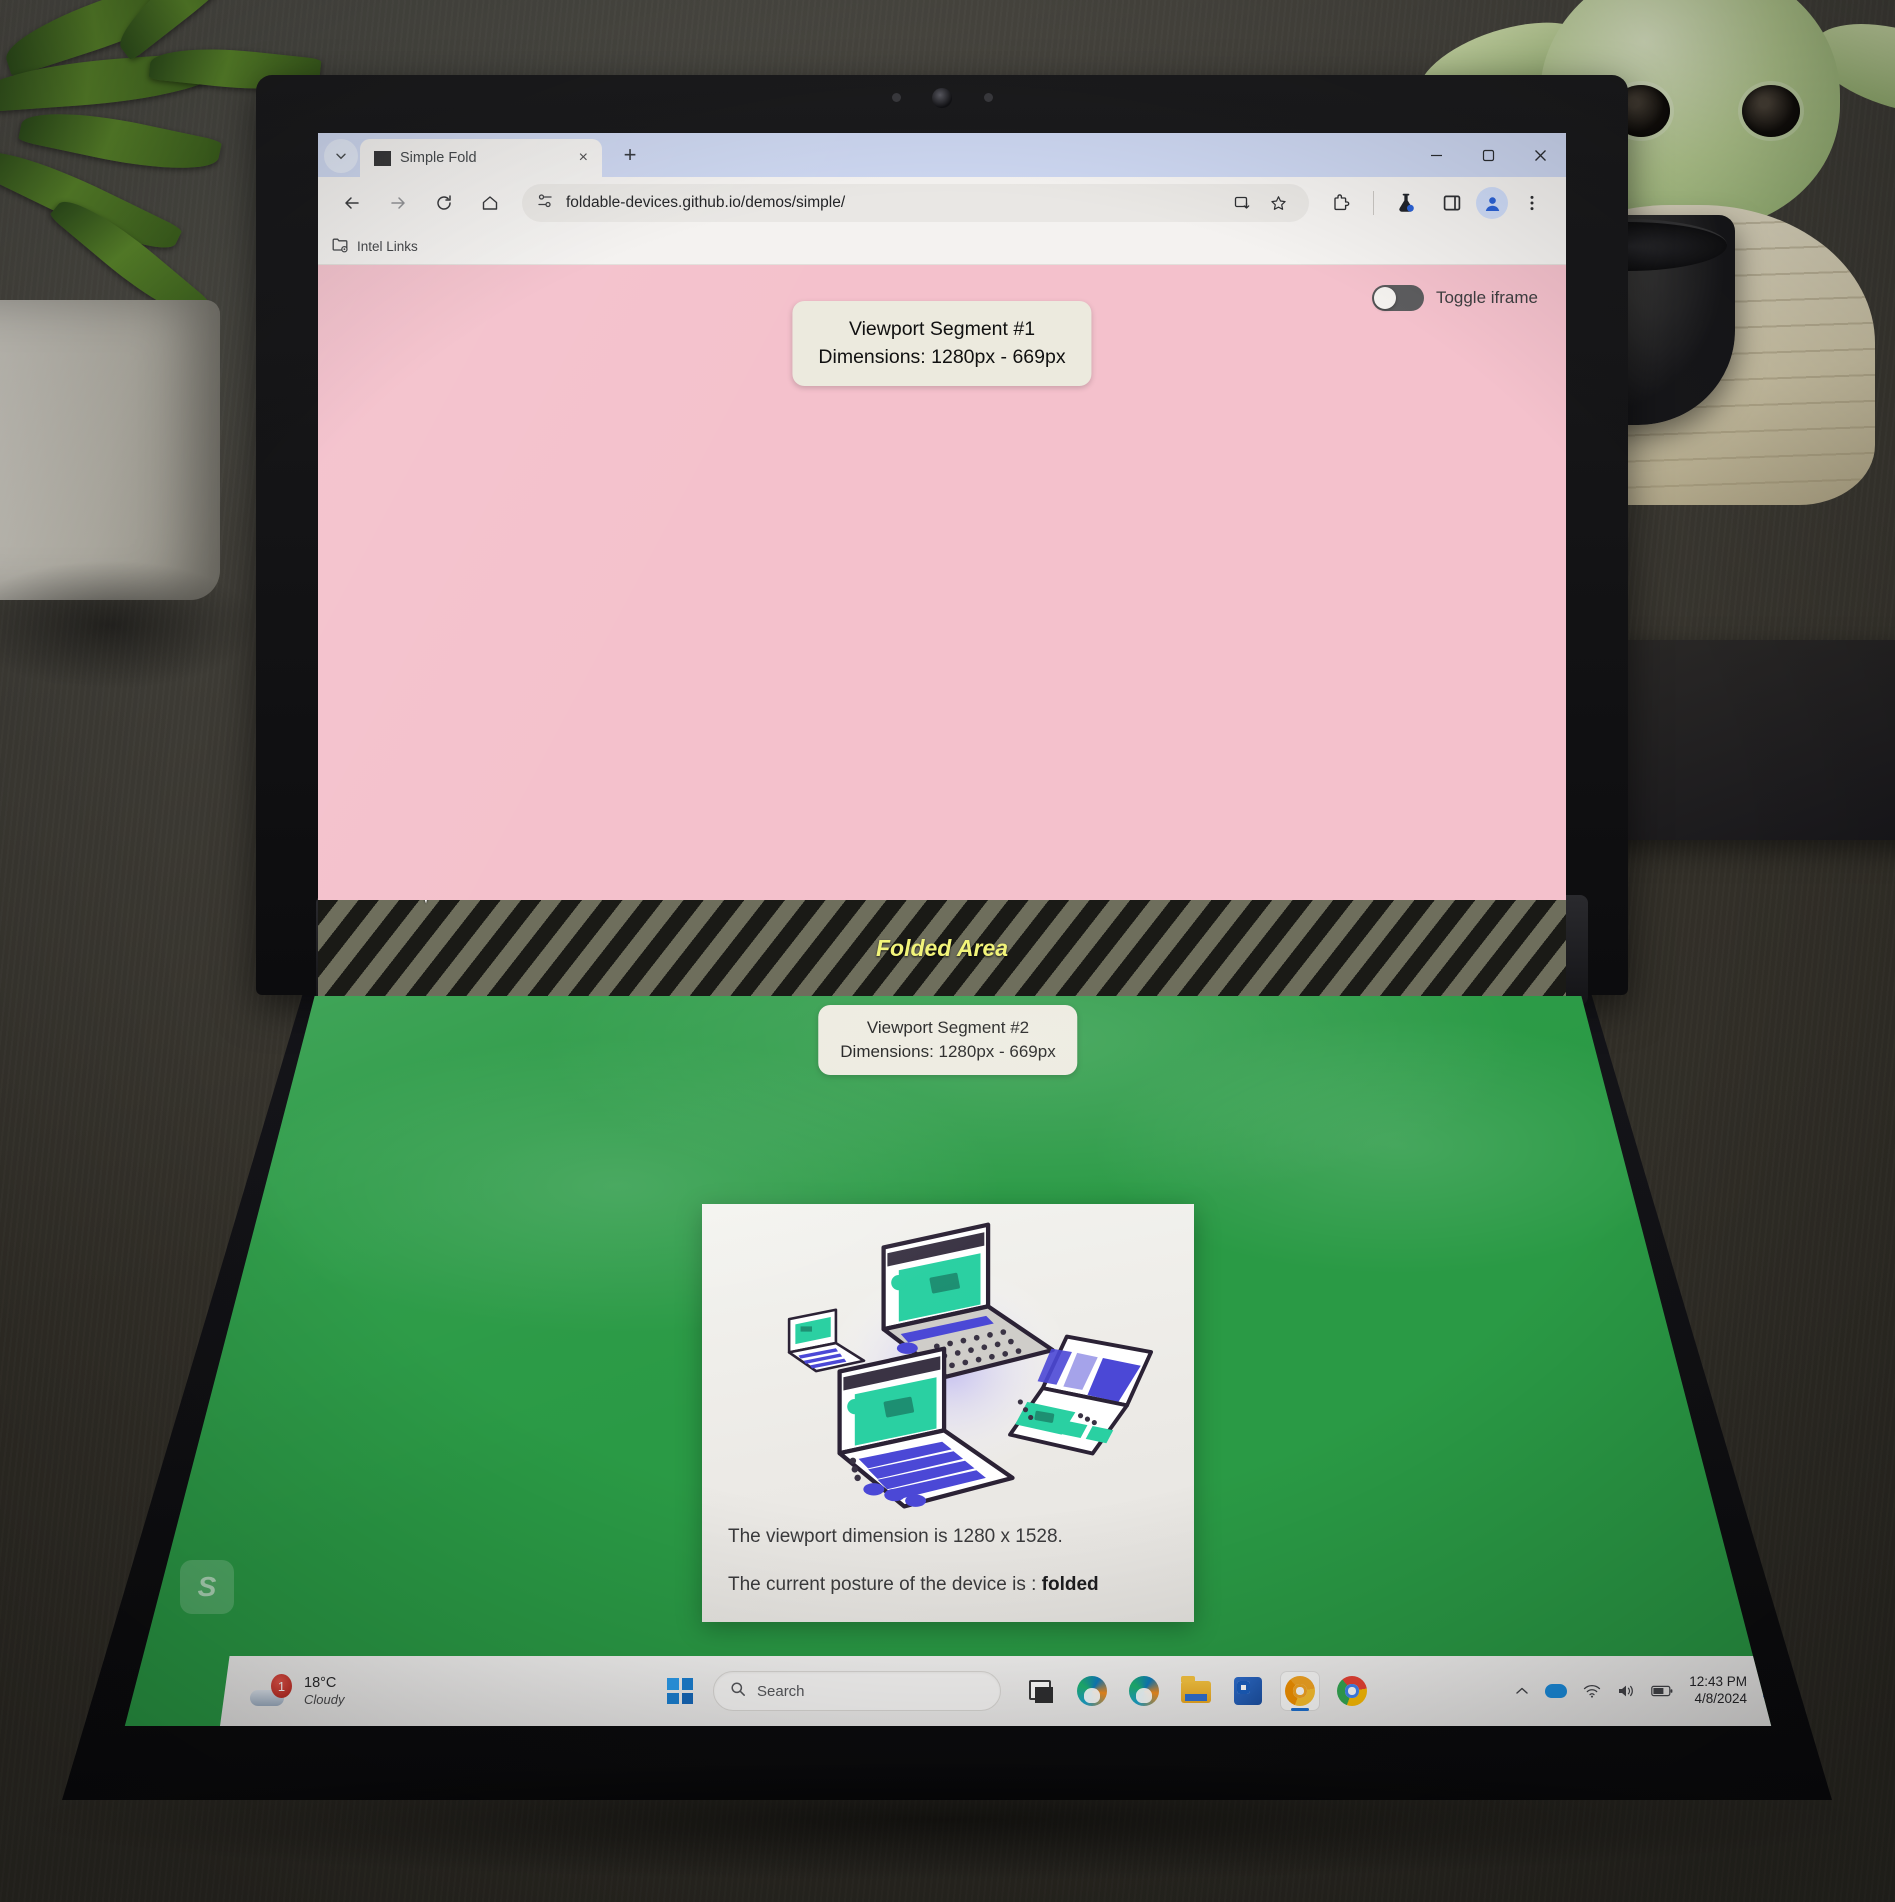 The height and width of the screenshot is (1902, 1895). Describe the element at coordinates (1352, 1691) in the screenshot. I see `taskbar-app-chrome` at that location.